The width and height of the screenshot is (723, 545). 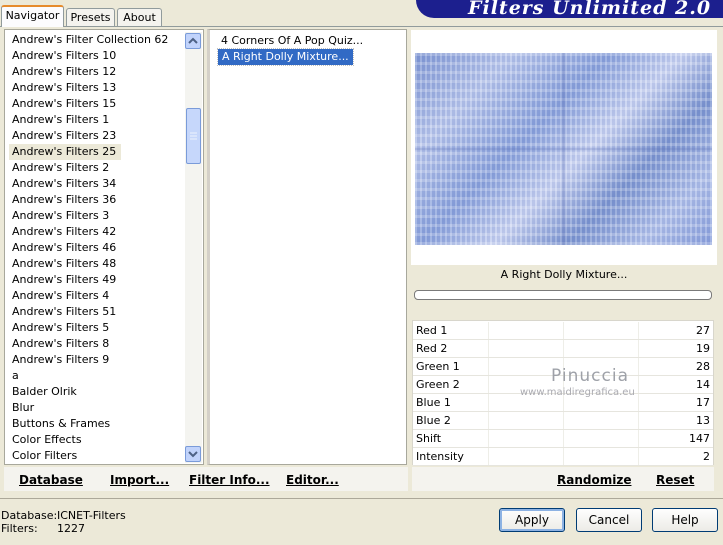 I want to click on category-item: Buttons & Frames, so click(x=61, y=424).